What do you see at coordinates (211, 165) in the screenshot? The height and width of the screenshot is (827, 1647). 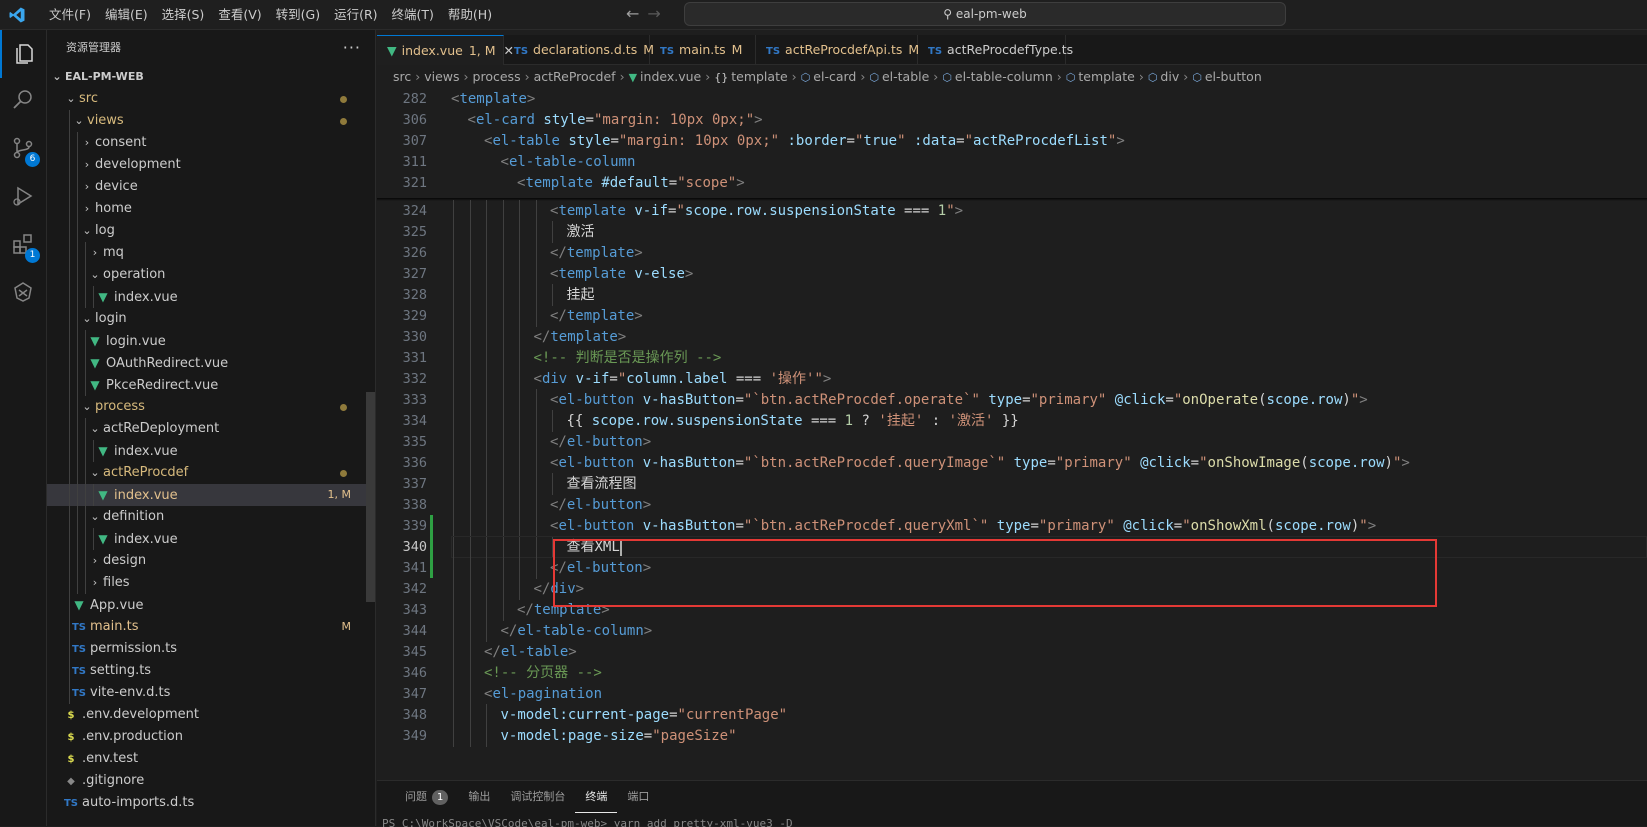 I see `tree-folder: › development` at bounding box center [211, 165].